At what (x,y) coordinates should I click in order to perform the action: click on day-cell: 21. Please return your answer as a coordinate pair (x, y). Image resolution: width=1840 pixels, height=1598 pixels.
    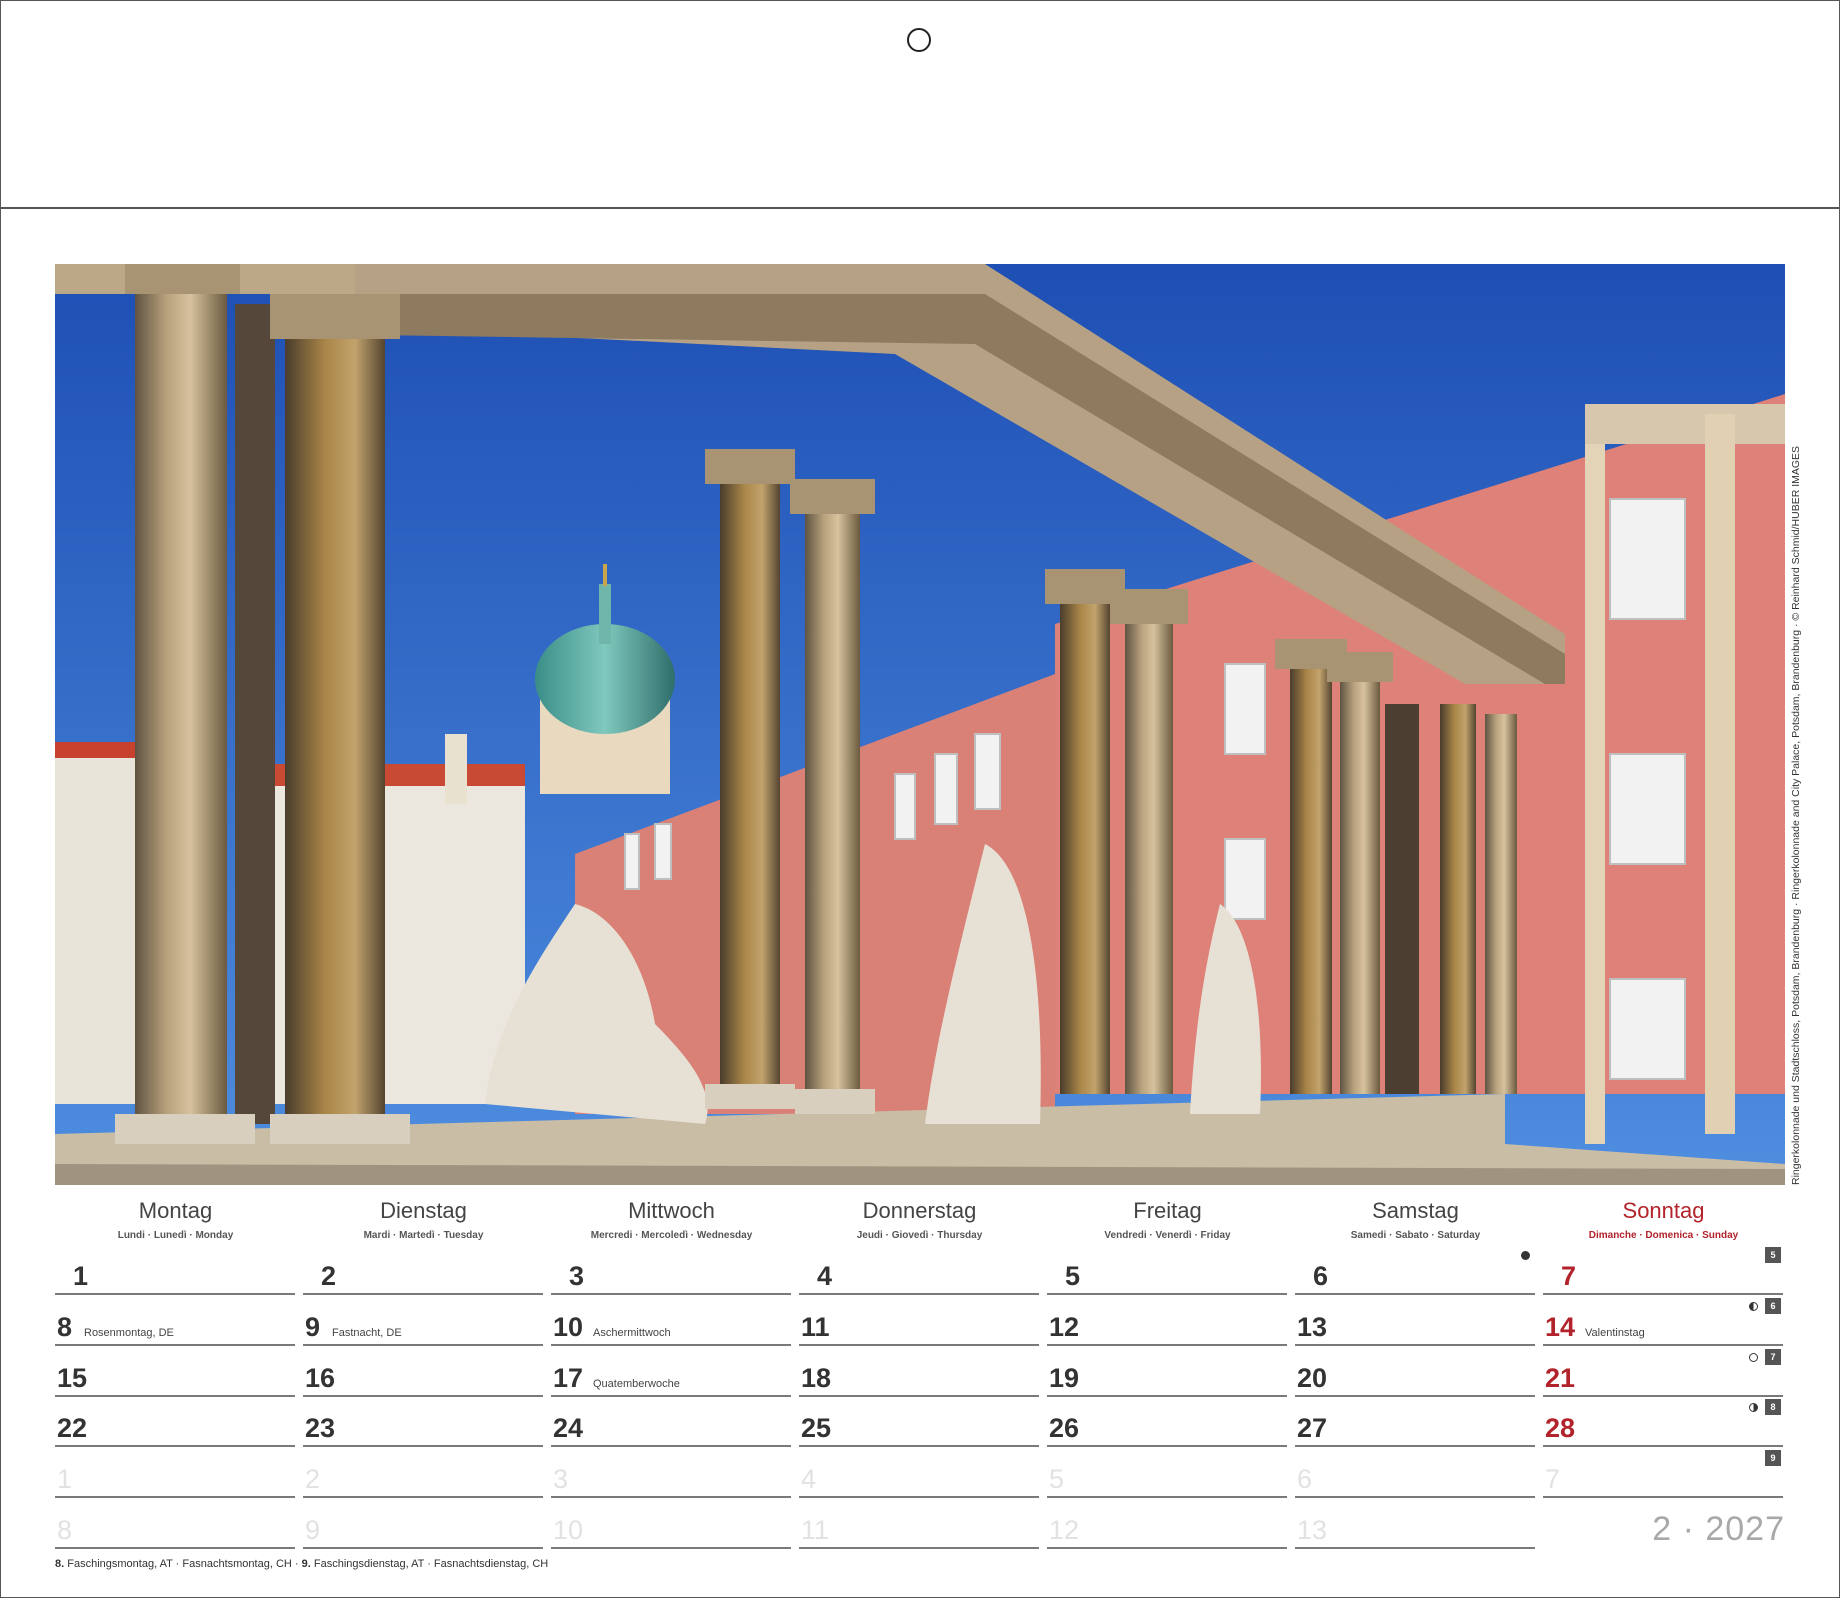
    Looking at the image, I should click on (1663, 1372).